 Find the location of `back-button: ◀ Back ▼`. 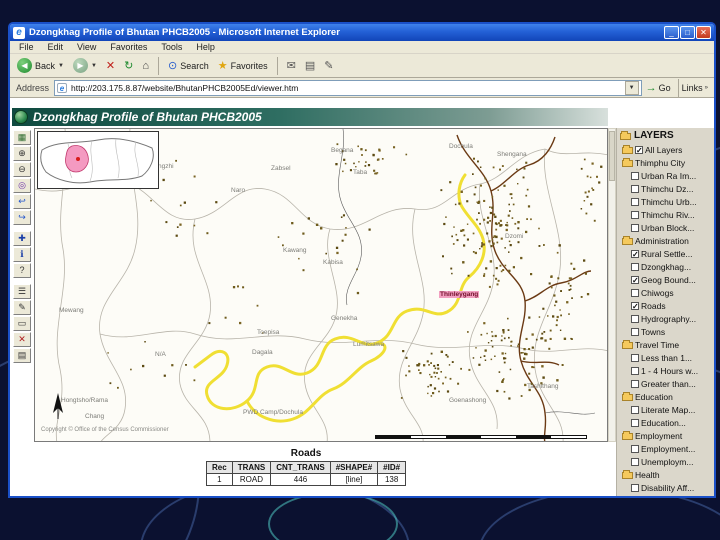

back-button: ◀ Back ▼ is located at coordinates (40, 65).